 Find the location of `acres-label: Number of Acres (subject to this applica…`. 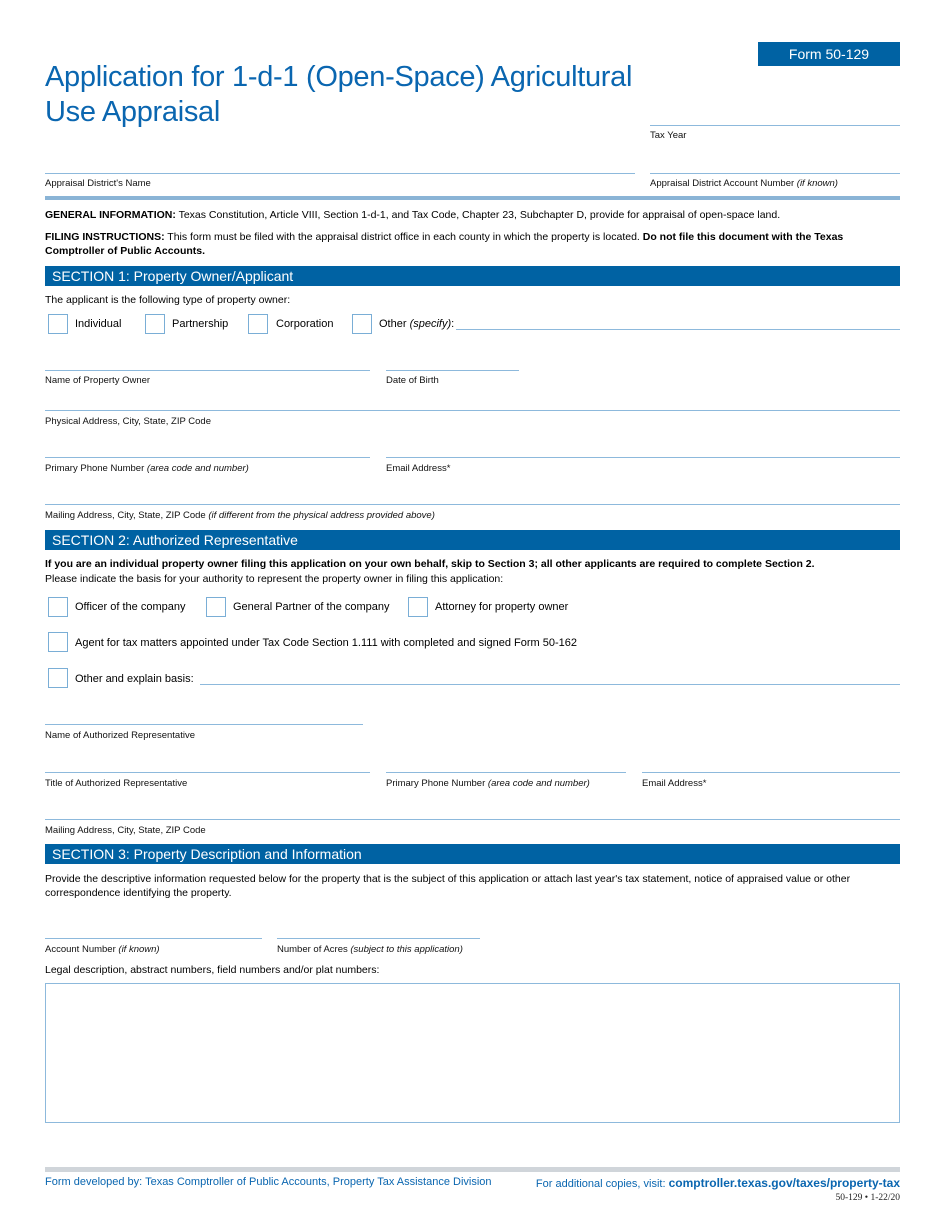

acres-label: Number of Acres (subject to this applica… is located at coordinates (370, 949).